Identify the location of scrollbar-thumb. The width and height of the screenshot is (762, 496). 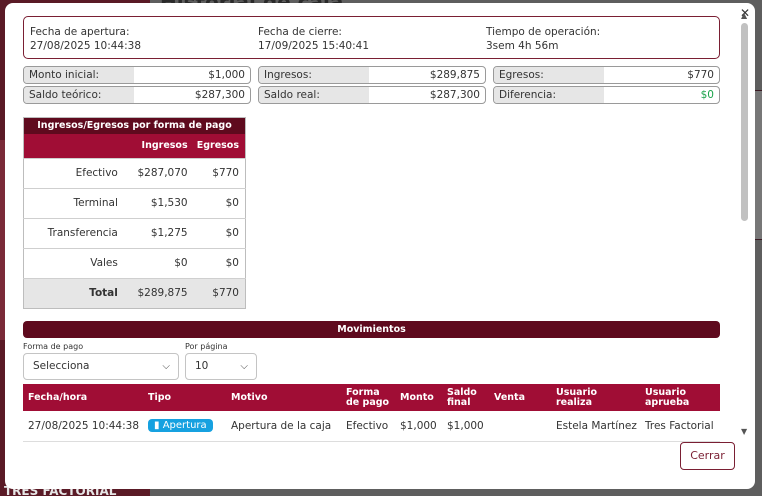
(744, 122).